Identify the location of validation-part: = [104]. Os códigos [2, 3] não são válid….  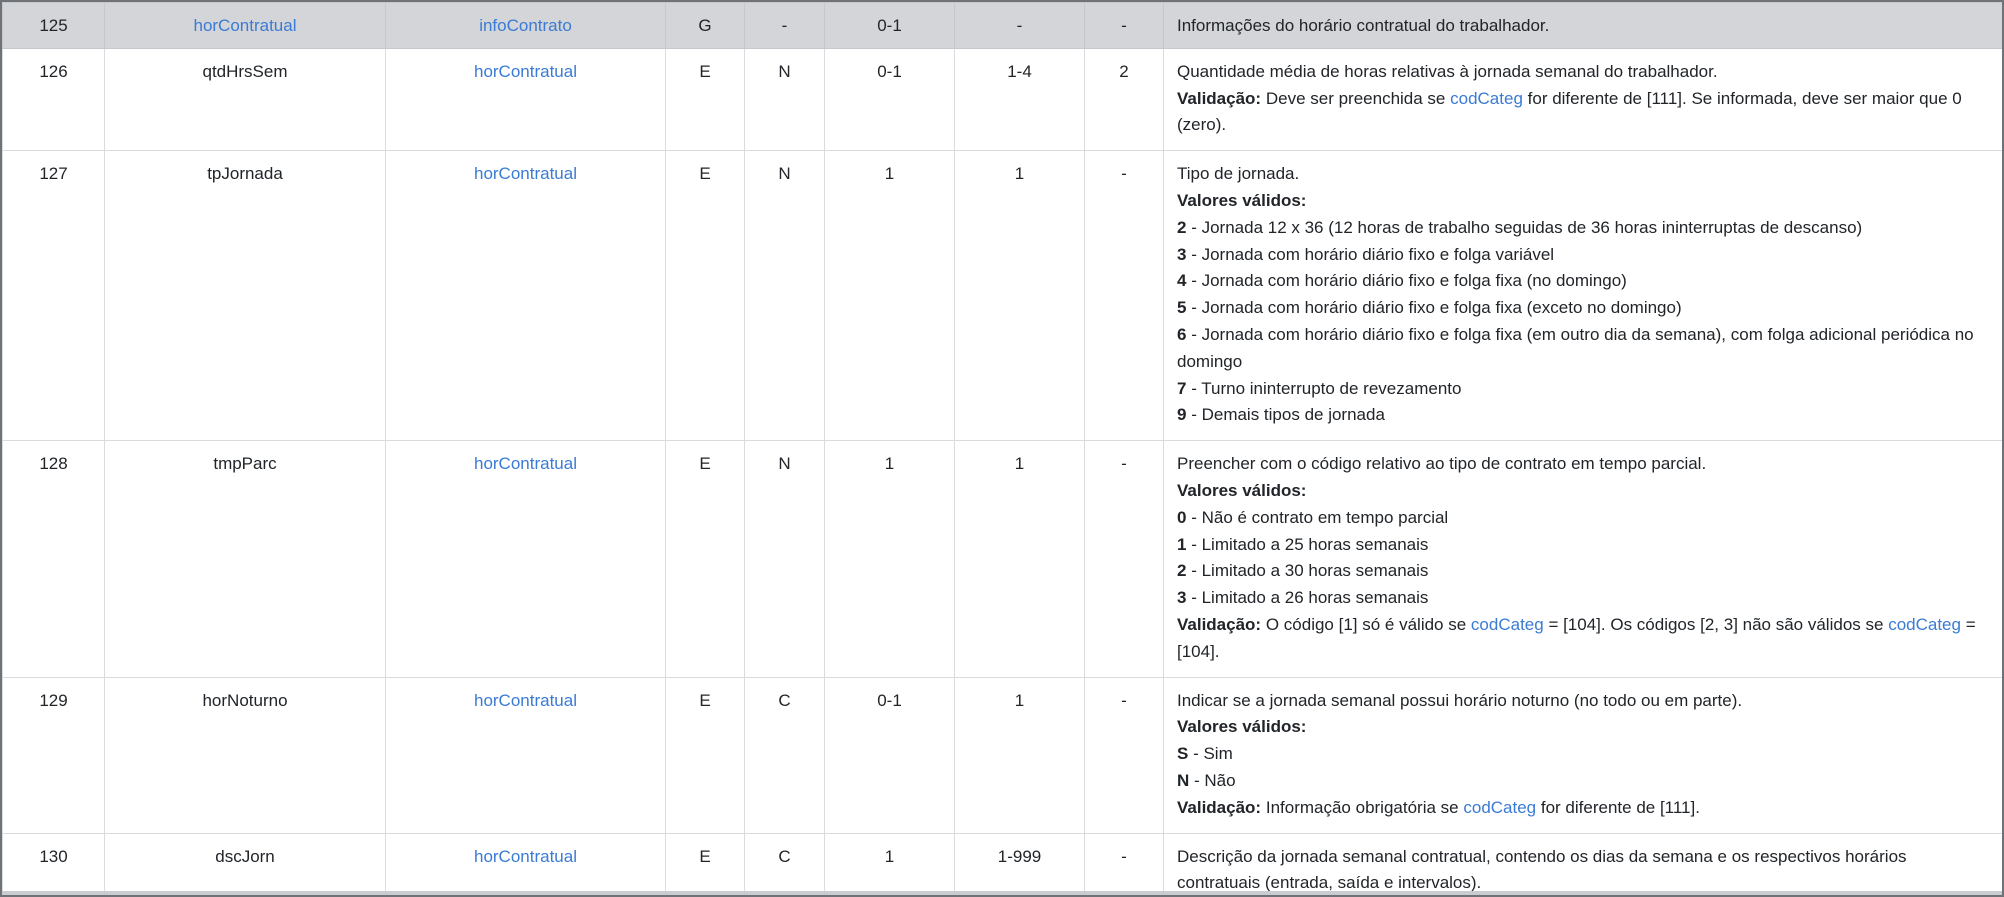
(1716, 624).